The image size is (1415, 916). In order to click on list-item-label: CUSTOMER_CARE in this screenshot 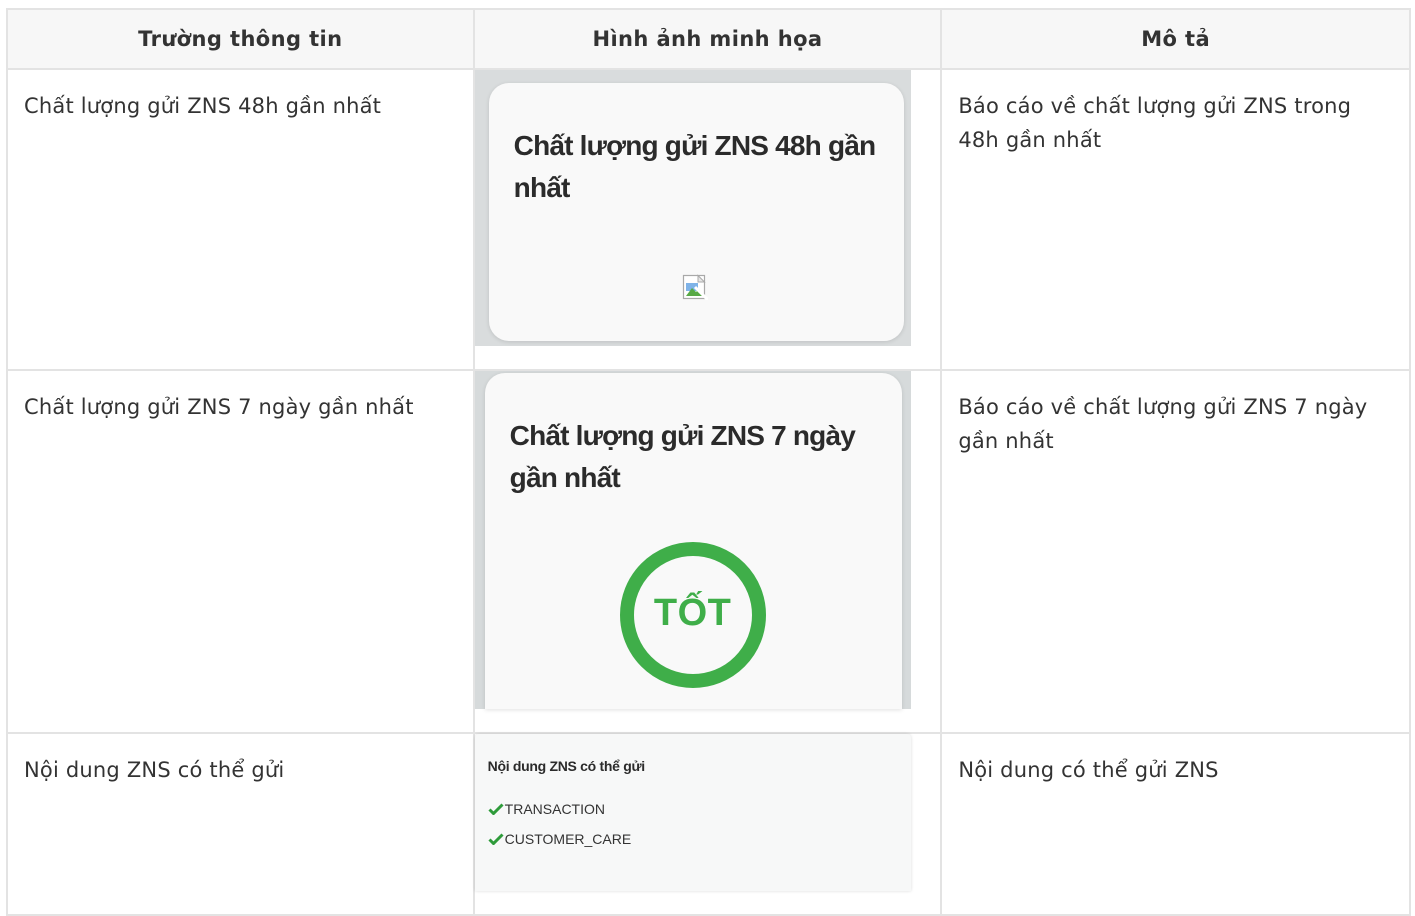, I will do `click(568, 839)`.